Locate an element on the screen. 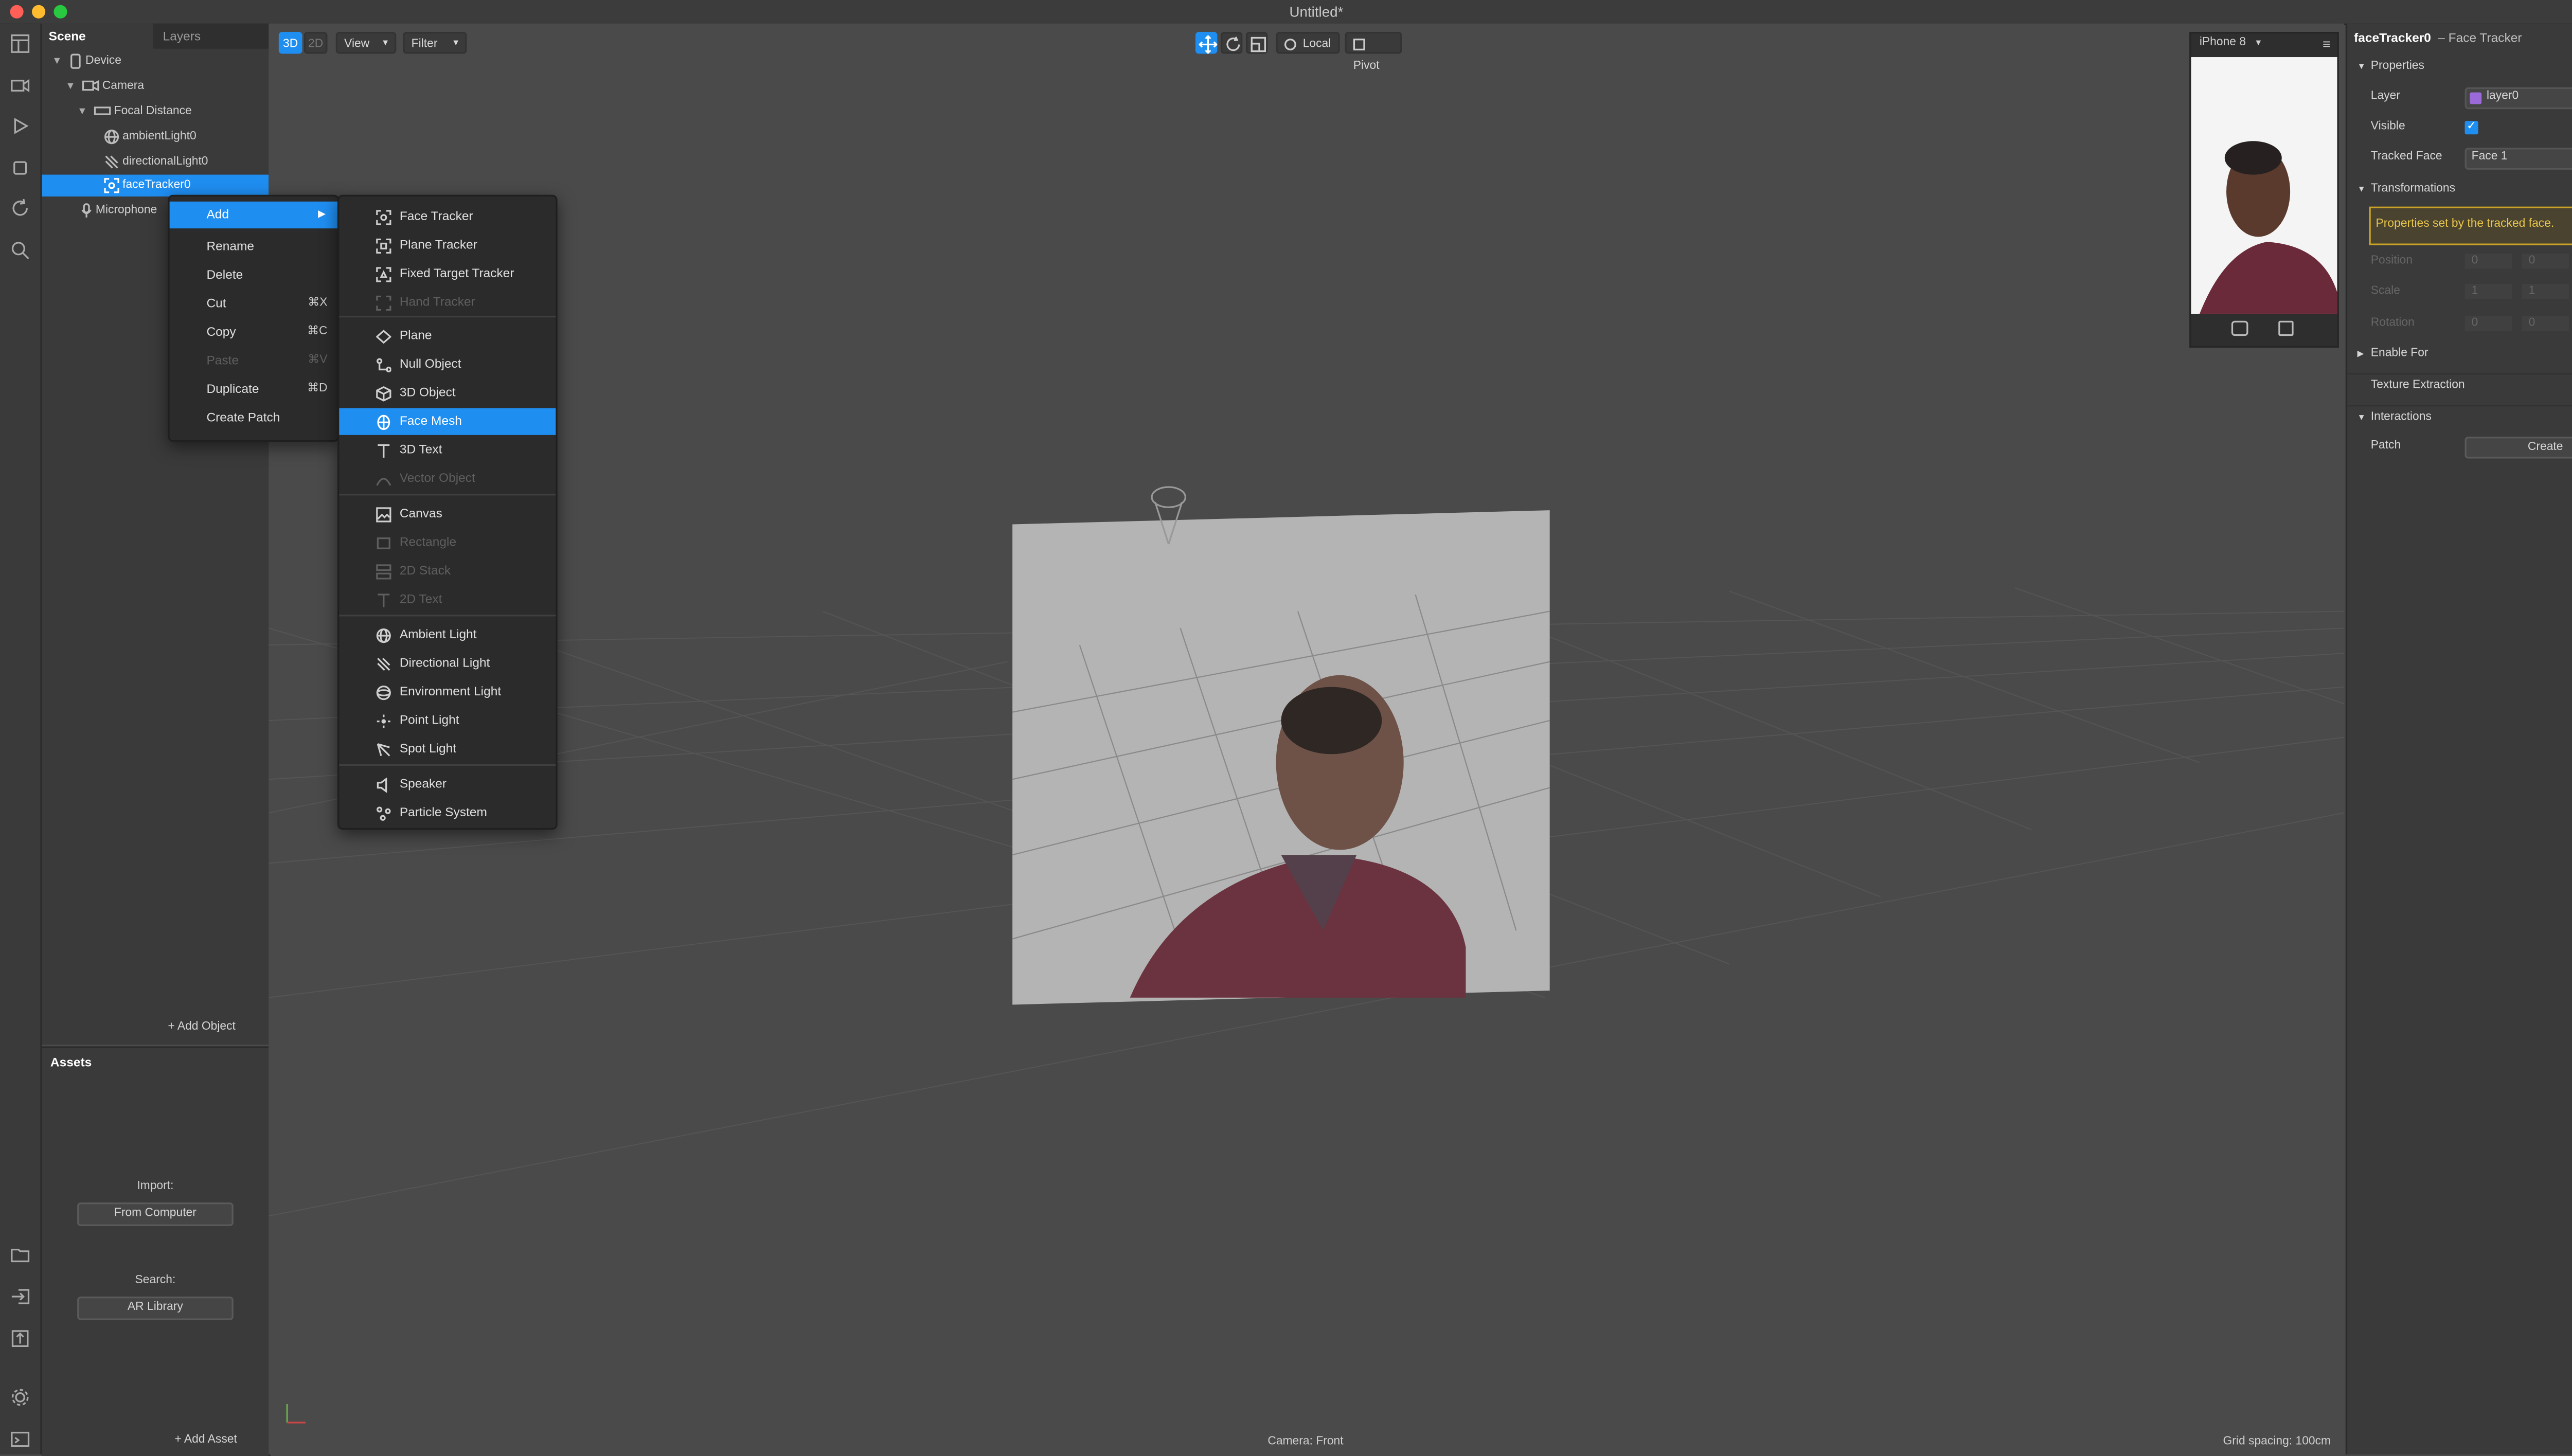 The height and width of the screenshot is (1456, 2572). menu-item-add: Add ▶ is located at coordinates (253, 215).